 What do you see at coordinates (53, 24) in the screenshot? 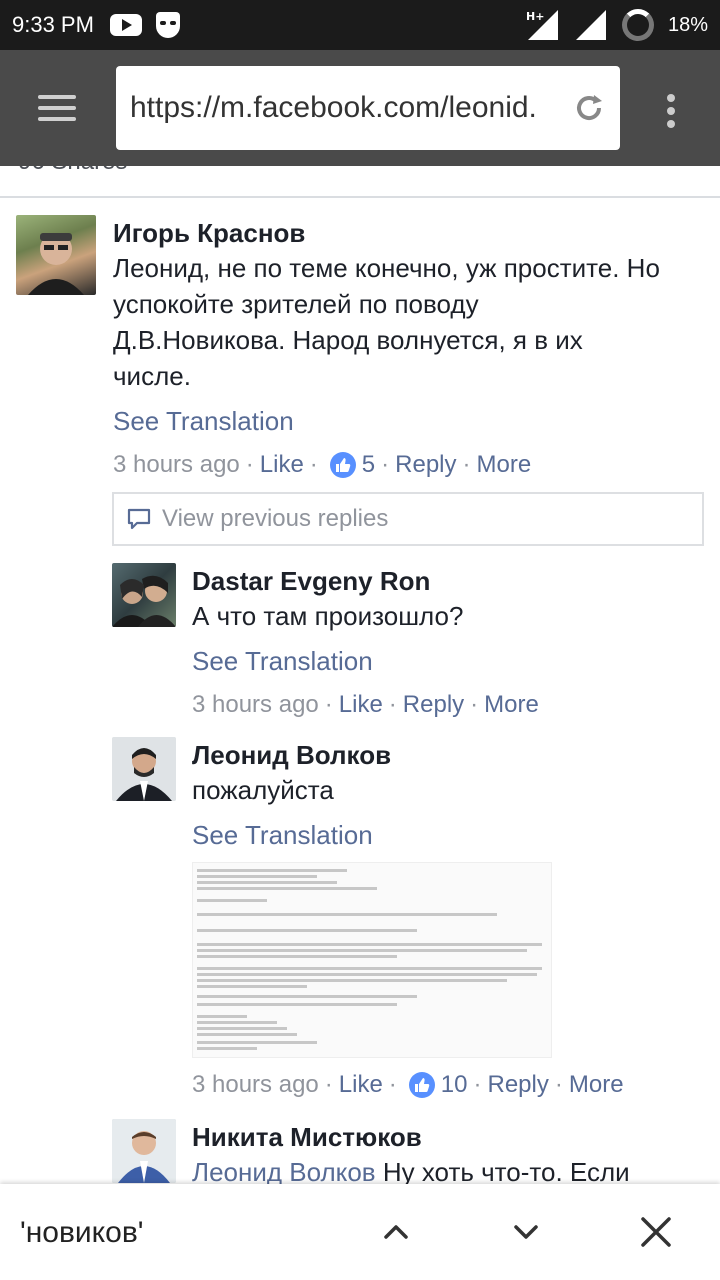
I see `status-time: 9:33 PM` at bounding box center [53, 24].